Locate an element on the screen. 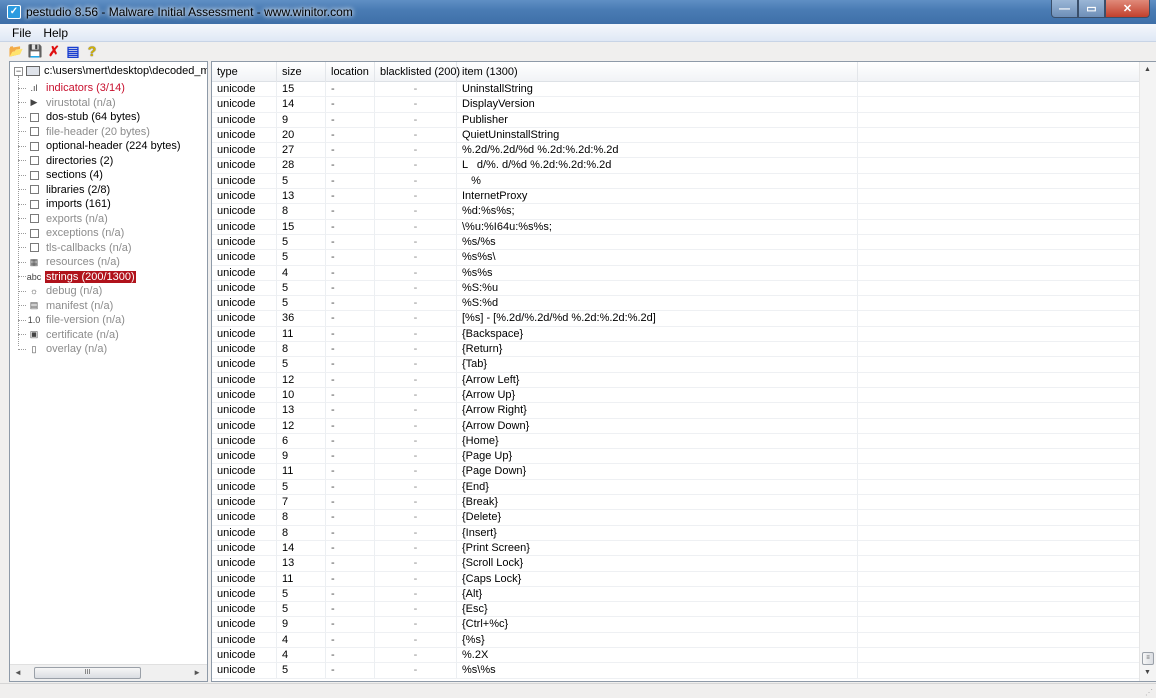 This screenshot has height=698, width=1156. tree-item: ▶ virustotal (n/a) is located at coordinates (67, 103).